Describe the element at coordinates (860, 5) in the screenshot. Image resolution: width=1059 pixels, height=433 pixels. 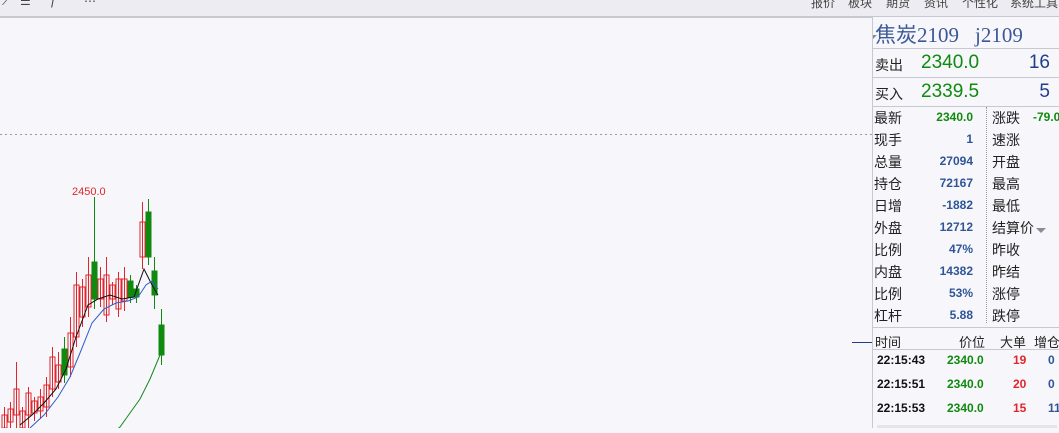
I see `menu-item: 板块` at that location.